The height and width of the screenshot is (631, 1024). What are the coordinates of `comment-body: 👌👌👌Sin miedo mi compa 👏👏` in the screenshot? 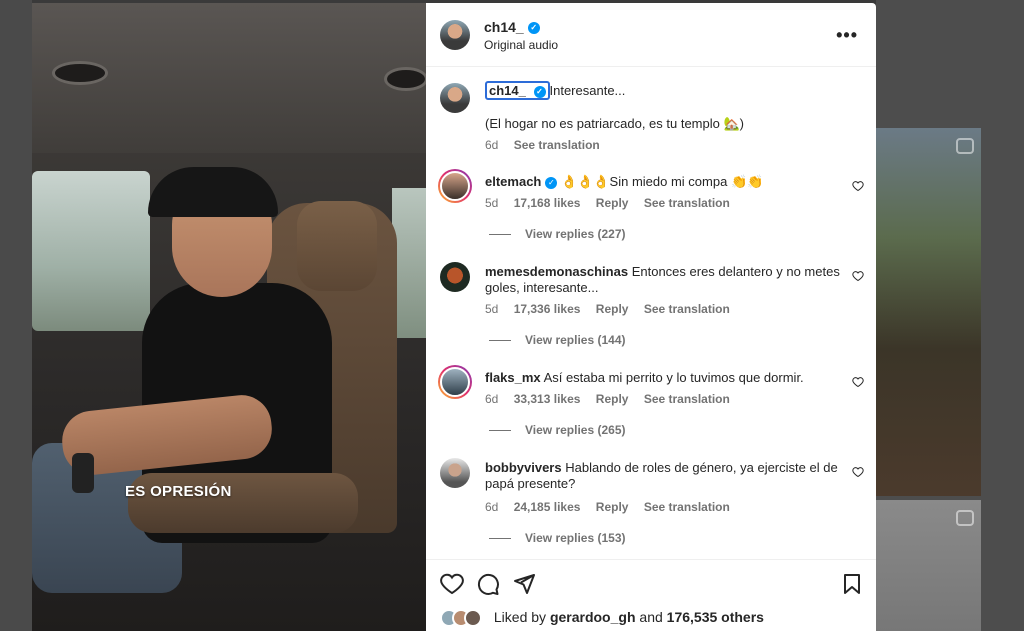 It's located at (662, 181).